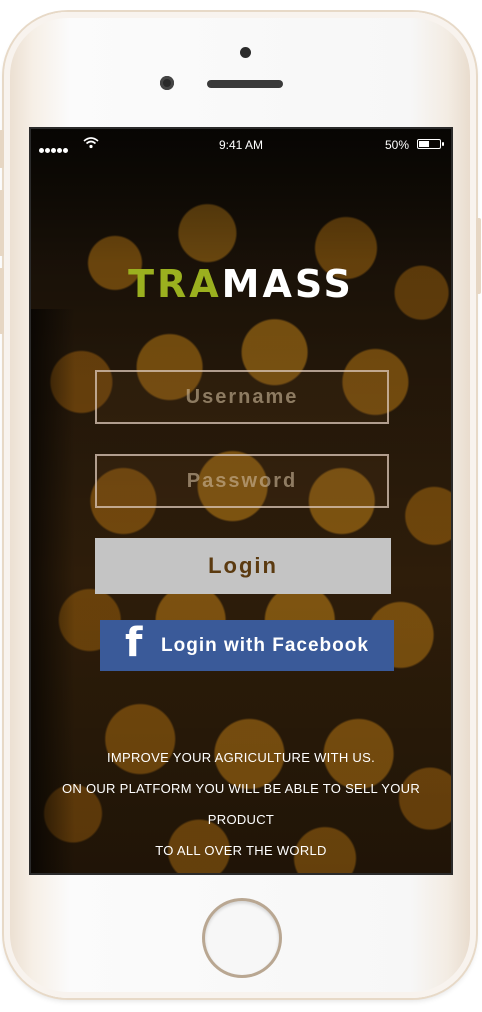 The image size is (482, 1012). Describe the element at coordinates (241, 144) in the screenshot. I see `status-bar: 9:41 AM 50%` at that location.